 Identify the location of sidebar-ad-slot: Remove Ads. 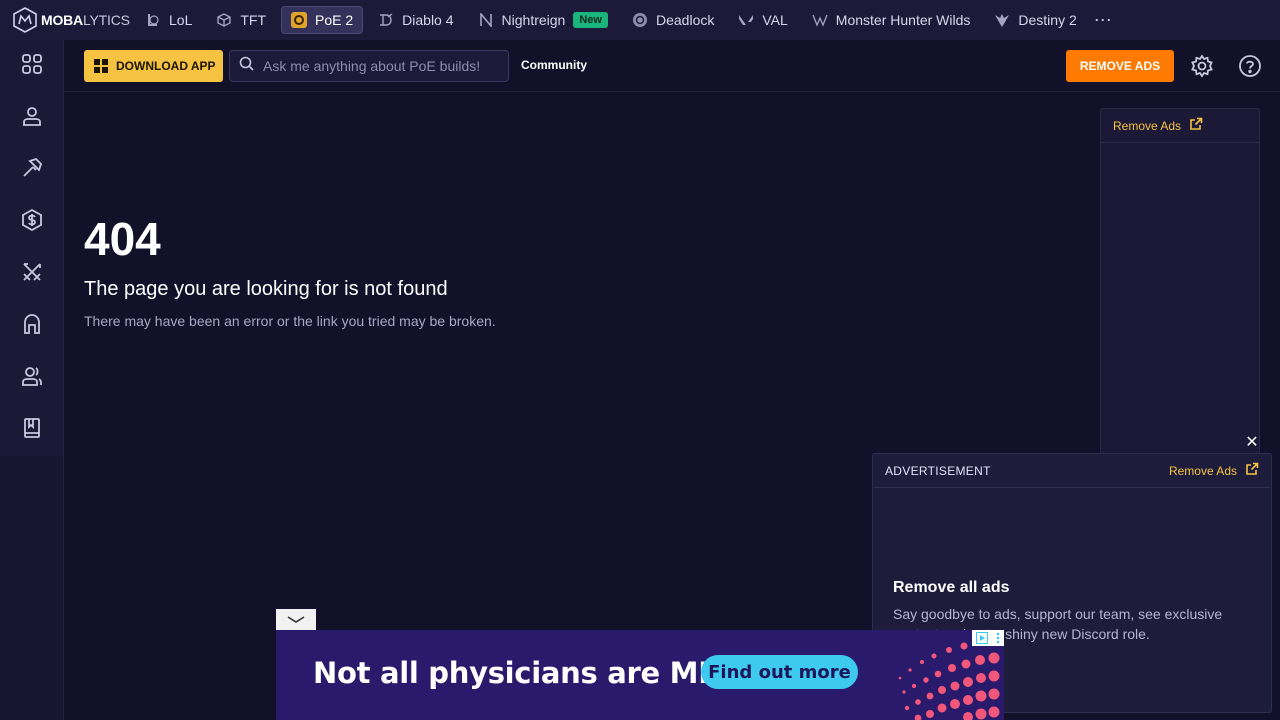
(1180, 281).